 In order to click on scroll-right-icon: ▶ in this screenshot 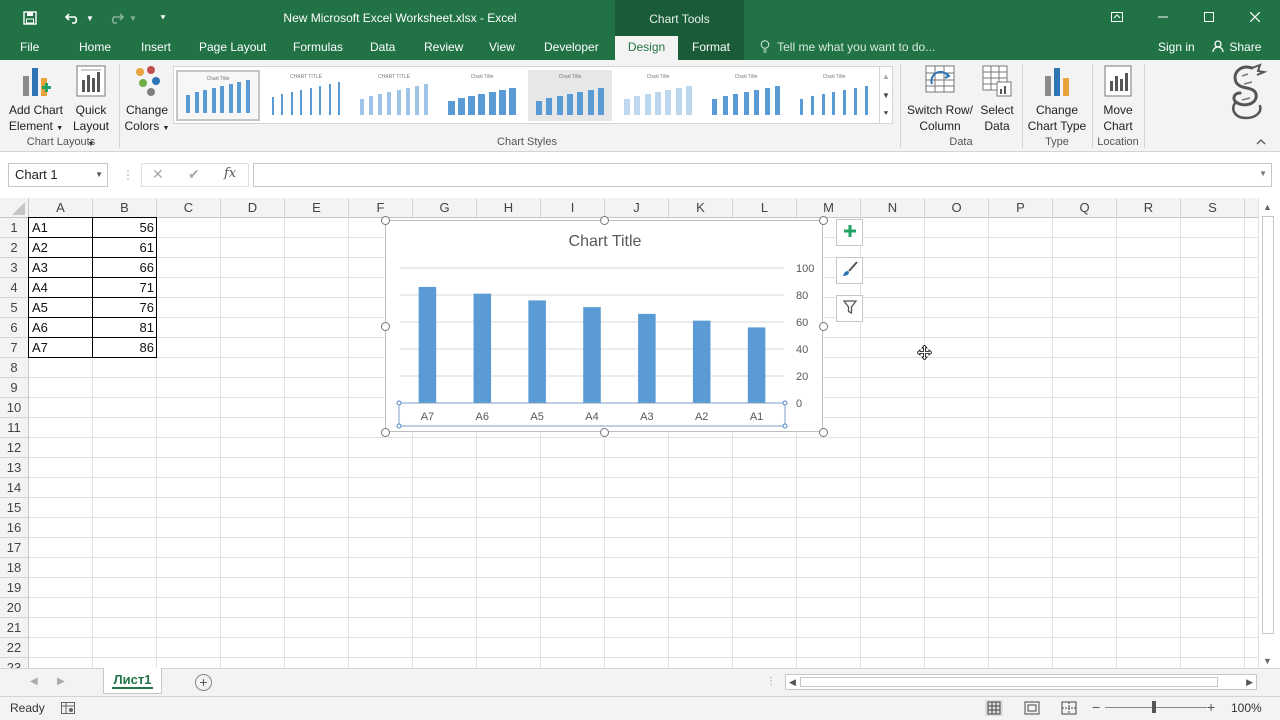, I will do `click(1249, 682)`.